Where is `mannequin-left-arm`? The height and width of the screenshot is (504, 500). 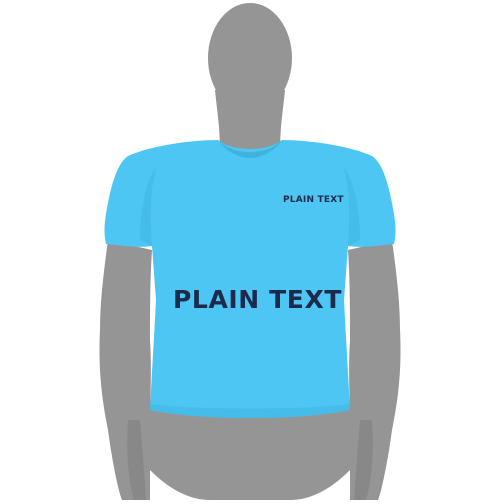
mannequin-left-arm is located at coordinates (125, 370).